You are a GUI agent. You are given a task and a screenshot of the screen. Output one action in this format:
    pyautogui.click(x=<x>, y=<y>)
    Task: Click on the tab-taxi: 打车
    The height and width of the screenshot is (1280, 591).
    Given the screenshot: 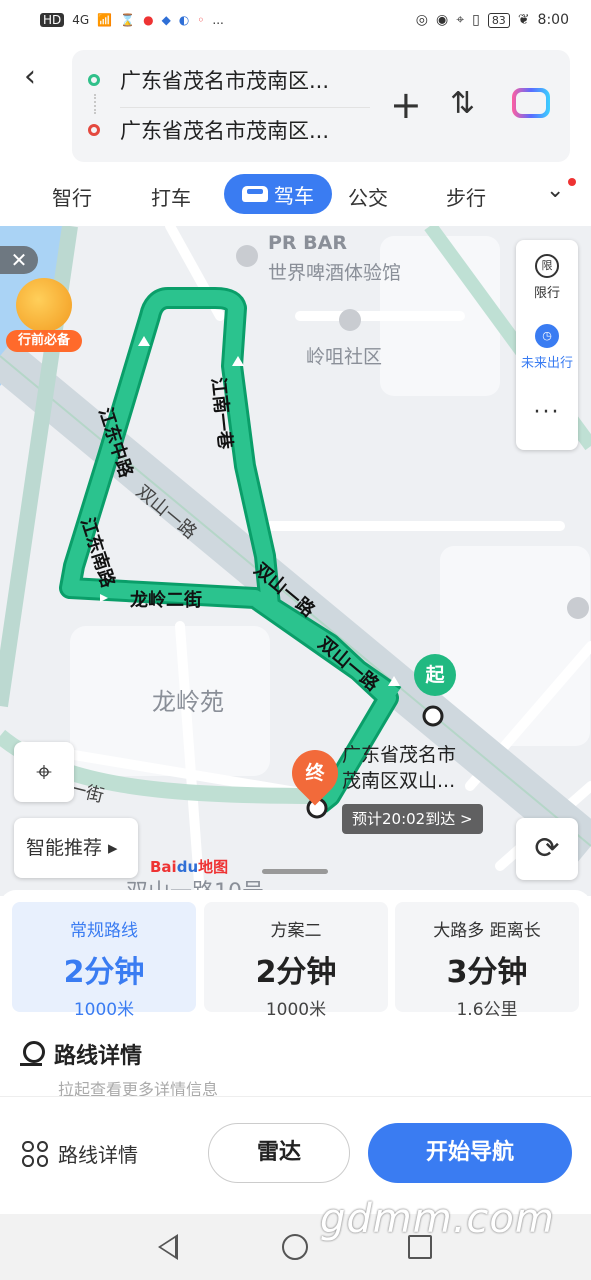 What is the action you would take?
    pyautogui.click(x=171, y=196)
    